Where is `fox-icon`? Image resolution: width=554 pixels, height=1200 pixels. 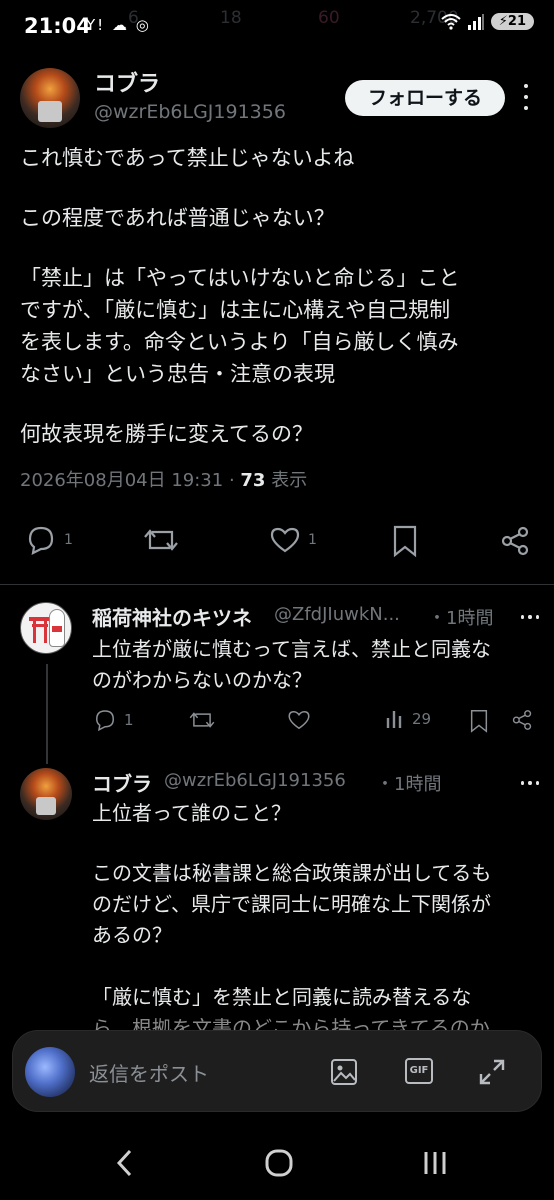
fox-icon is located at coordinates (57, 628).